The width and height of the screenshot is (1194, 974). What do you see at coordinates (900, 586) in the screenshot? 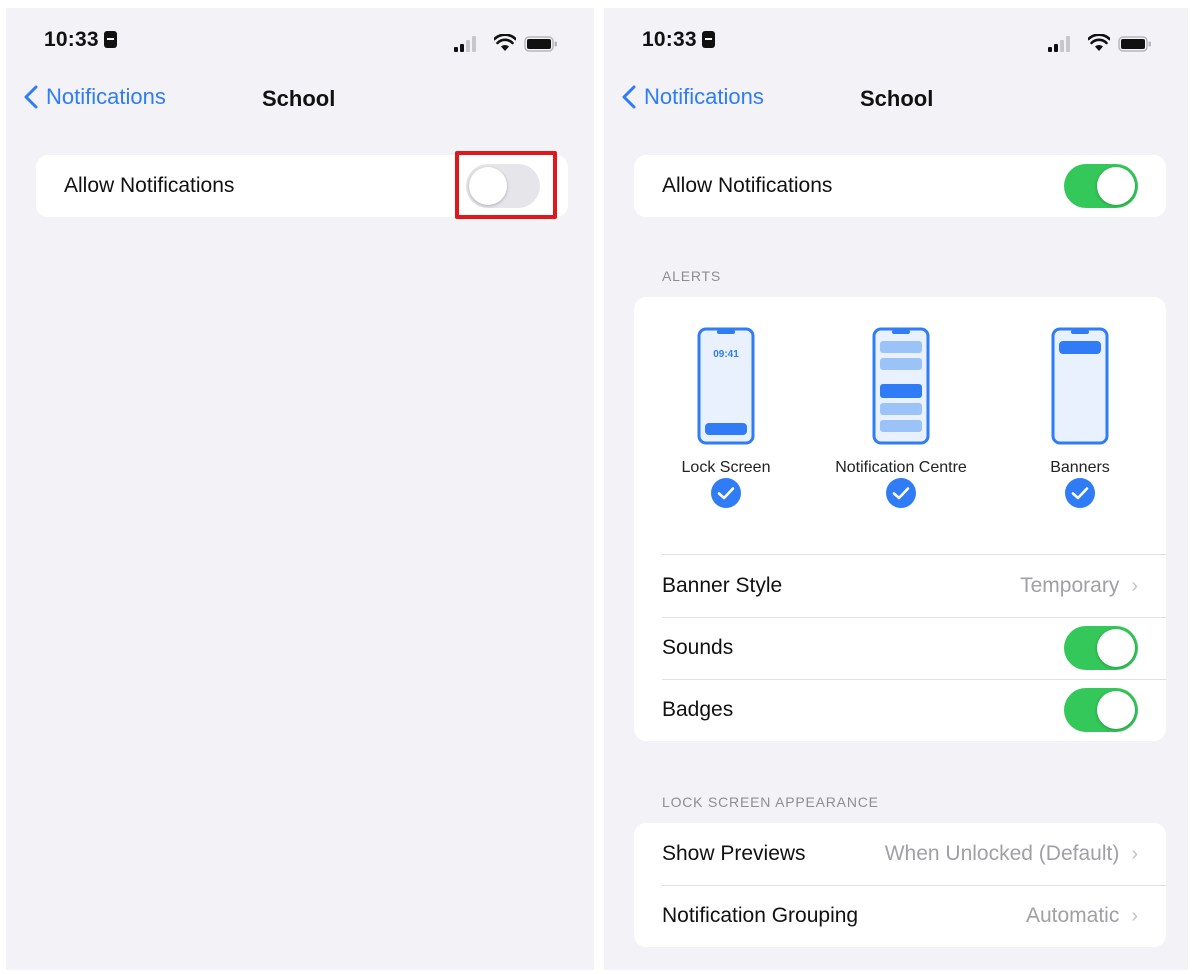
I see `banner-style-row: Banner Style Temporary ›` at bounding box center [900, 586].